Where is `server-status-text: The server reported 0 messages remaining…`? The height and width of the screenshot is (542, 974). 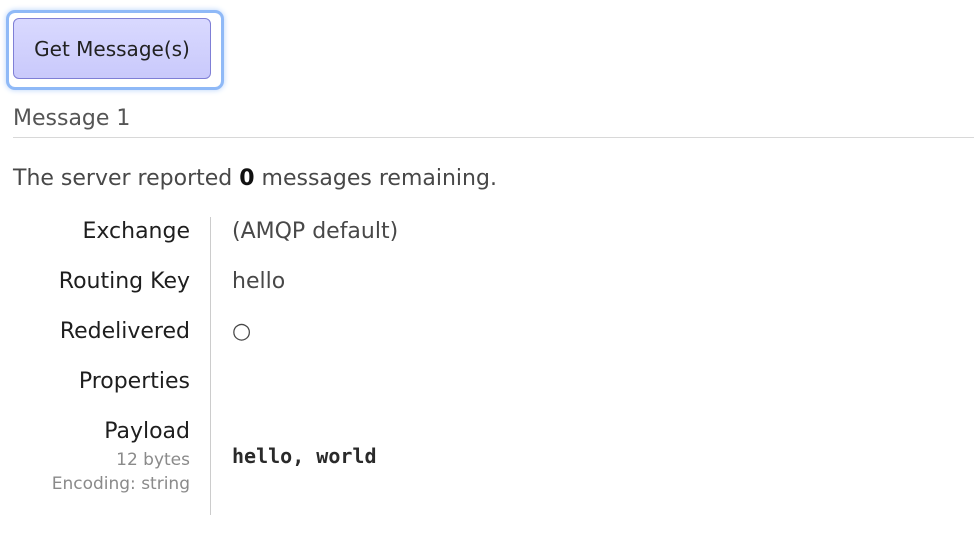
server-status-text: The server reported 0 messages remaining… is located at coordinates (255, 178).